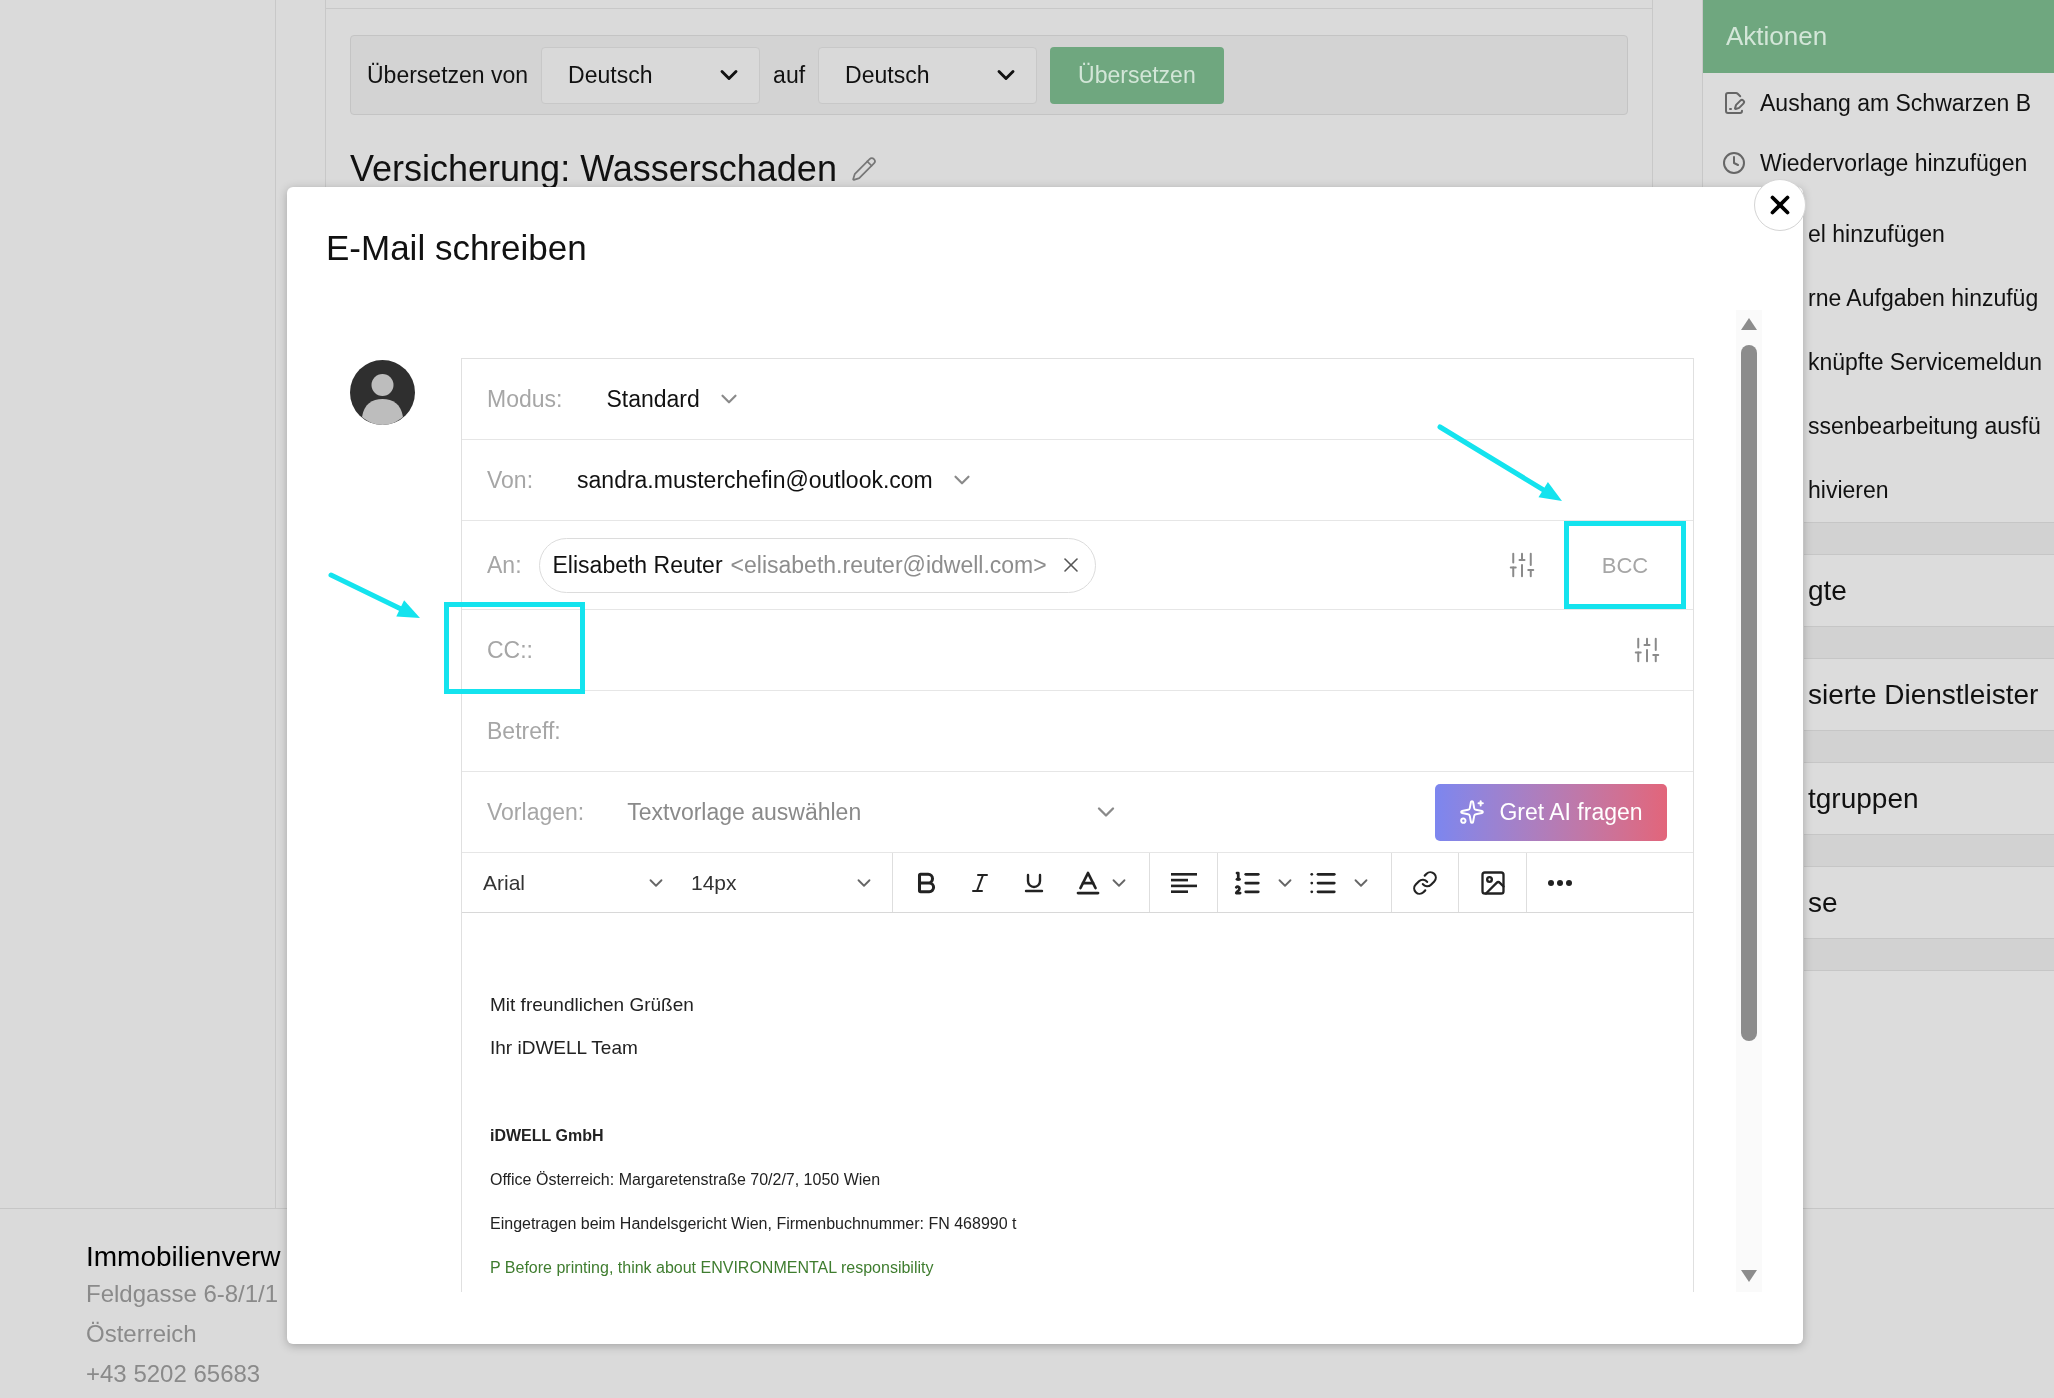 The image size is (2054, 1398). I want to click on address-line: Feldgasse 6-8/1/1, so click(182, 1294).